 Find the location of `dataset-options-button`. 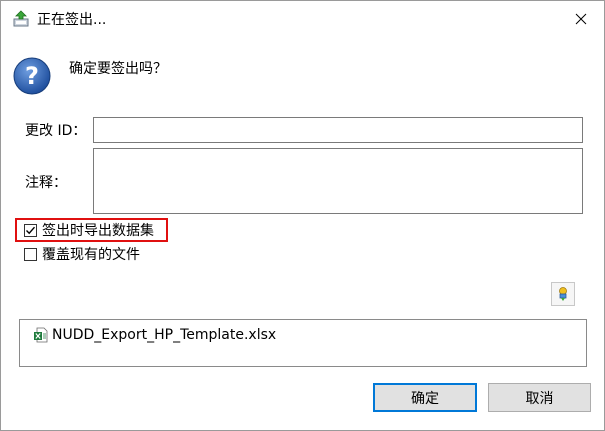

dataset-options-button is located at coordinates (563, 294).